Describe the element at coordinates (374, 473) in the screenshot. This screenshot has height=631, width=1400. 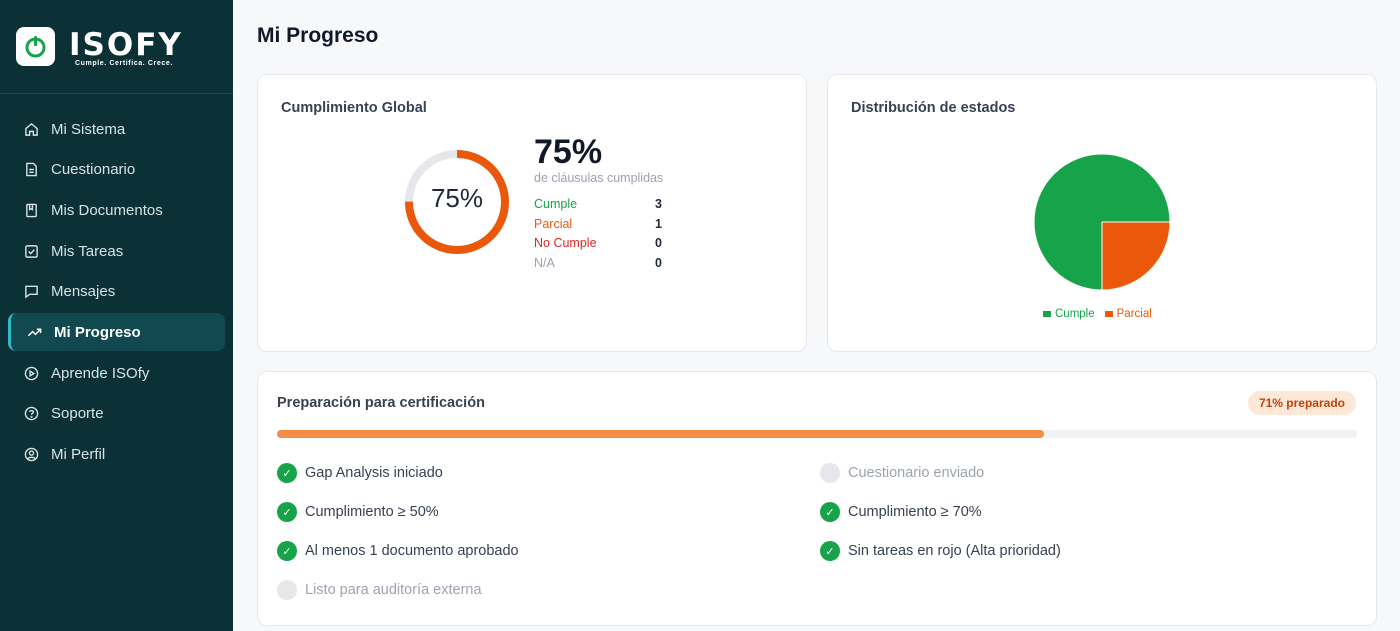
I see `checklist-label: Gap Analysis iniciado` at that location.